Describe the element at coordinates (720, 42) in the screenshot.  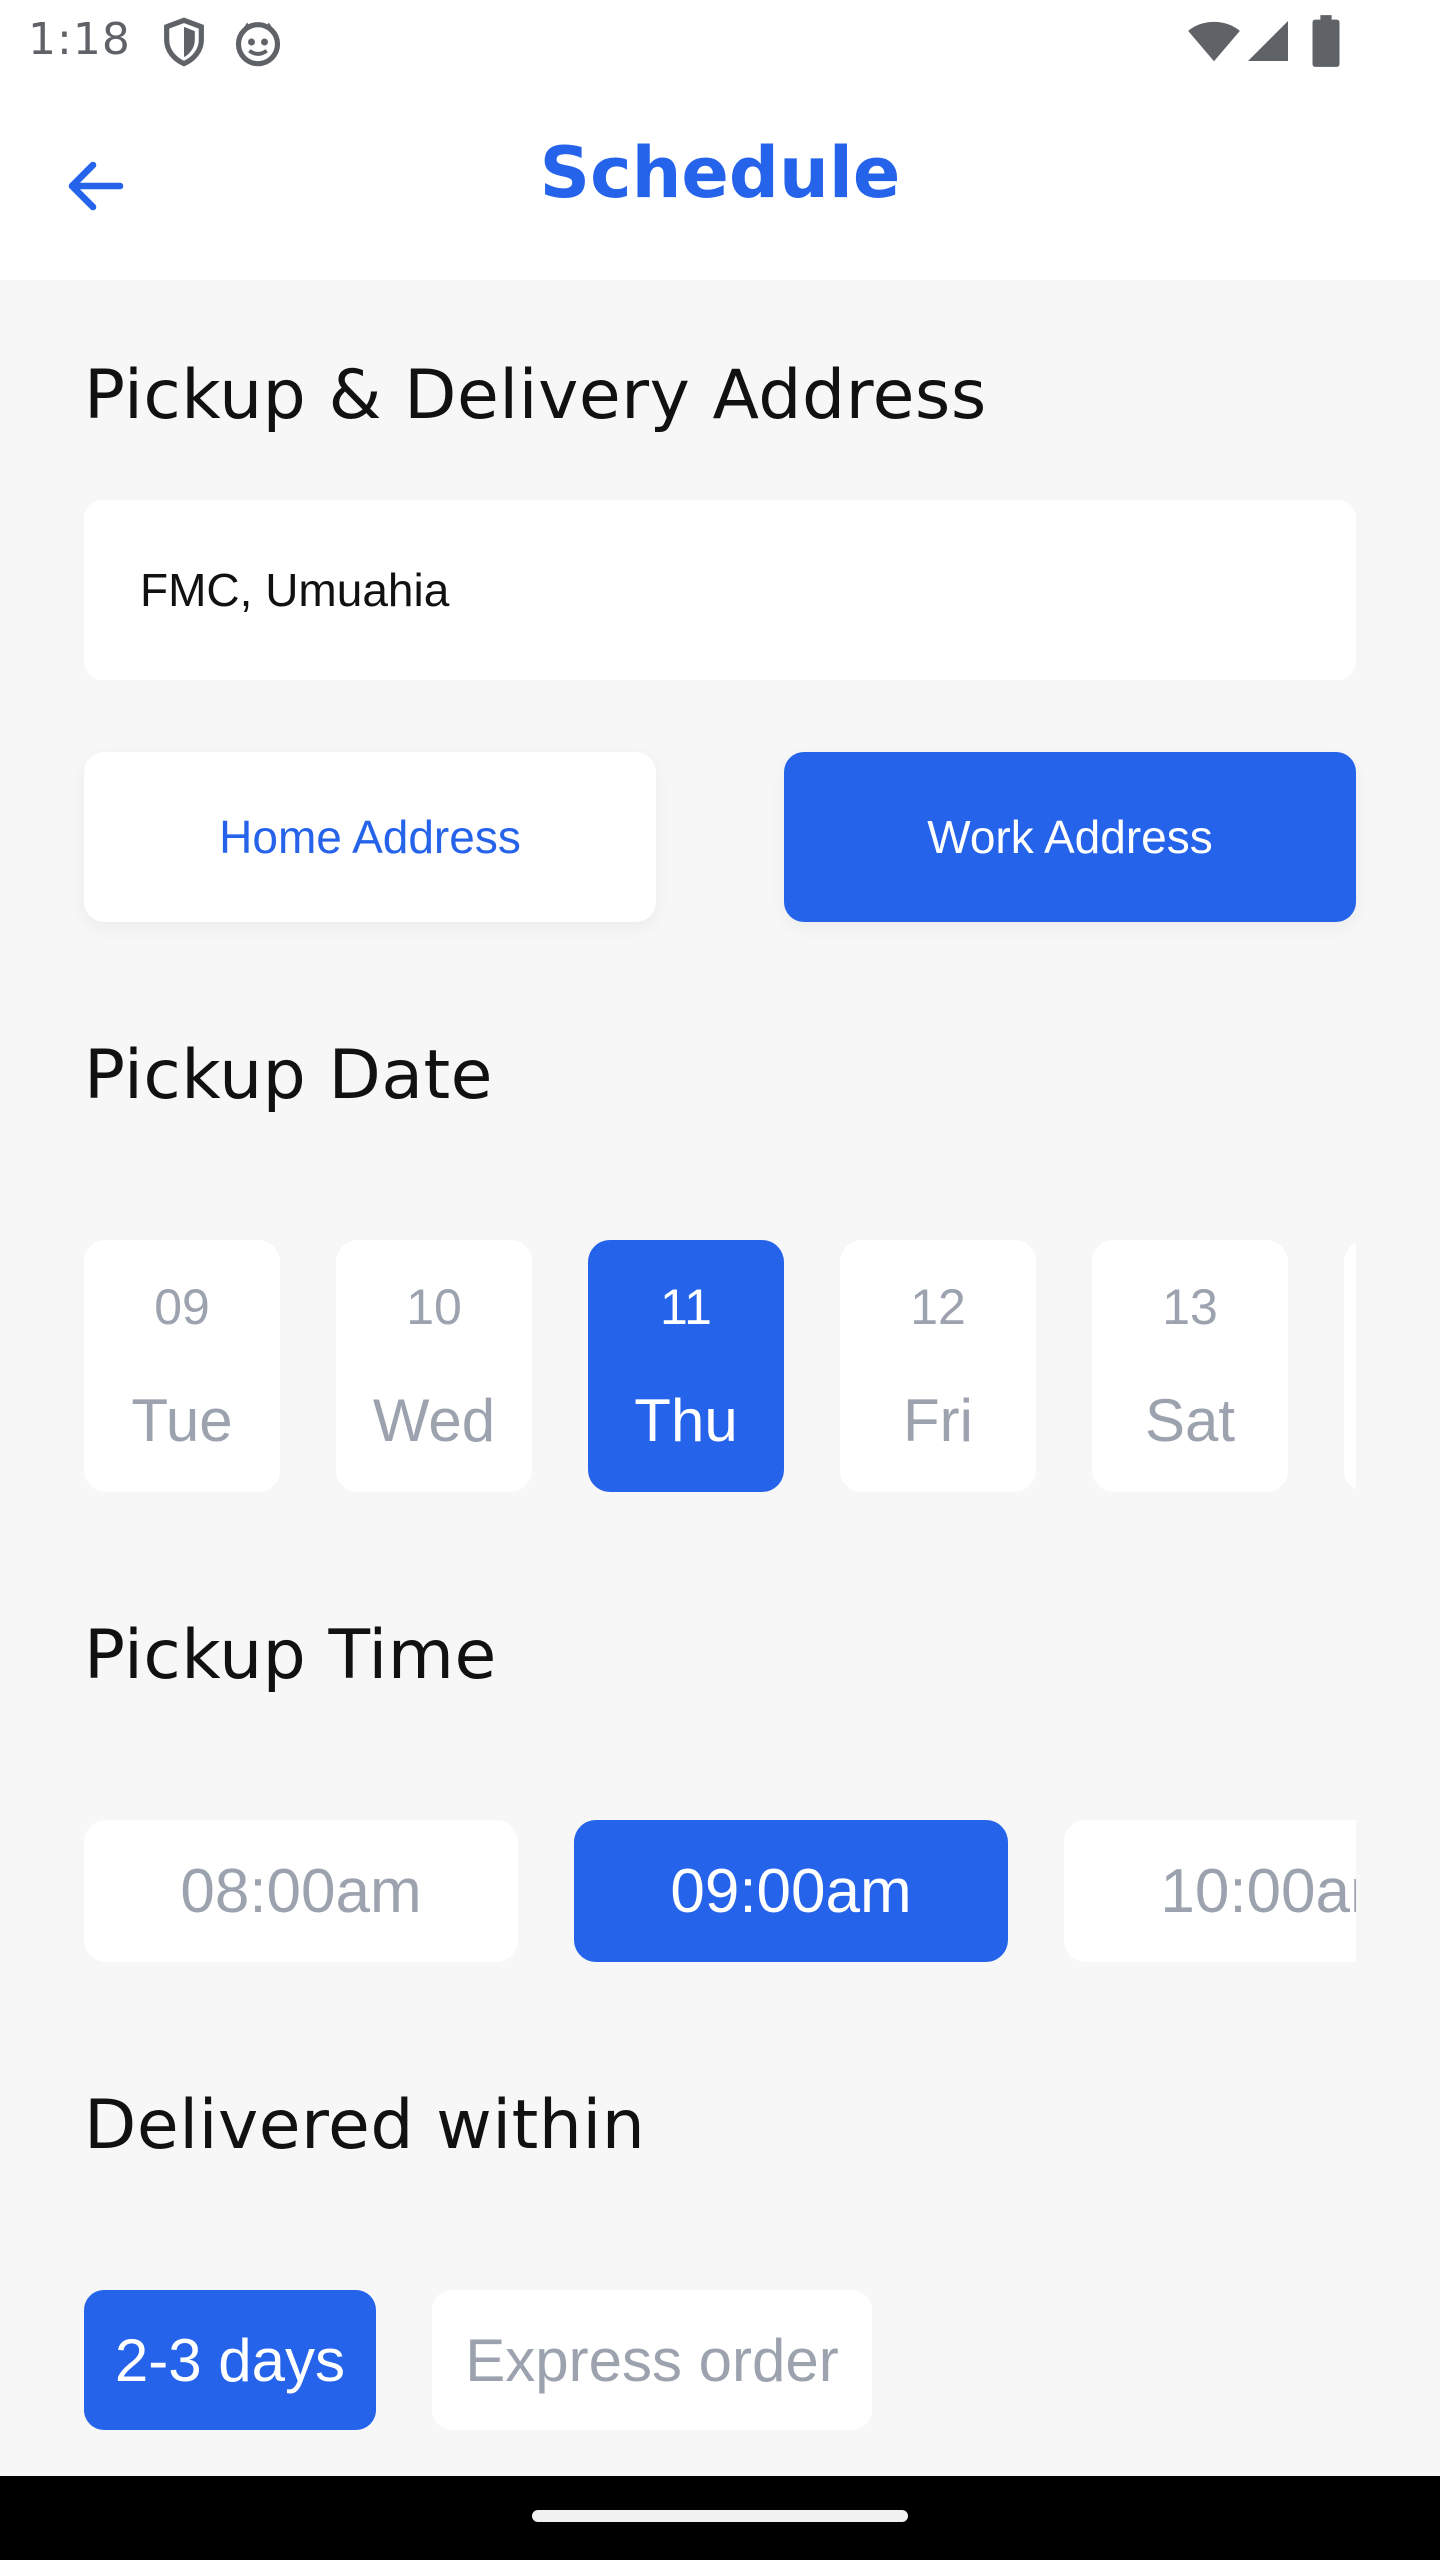
I see `status-bar: 1:18` at that location.